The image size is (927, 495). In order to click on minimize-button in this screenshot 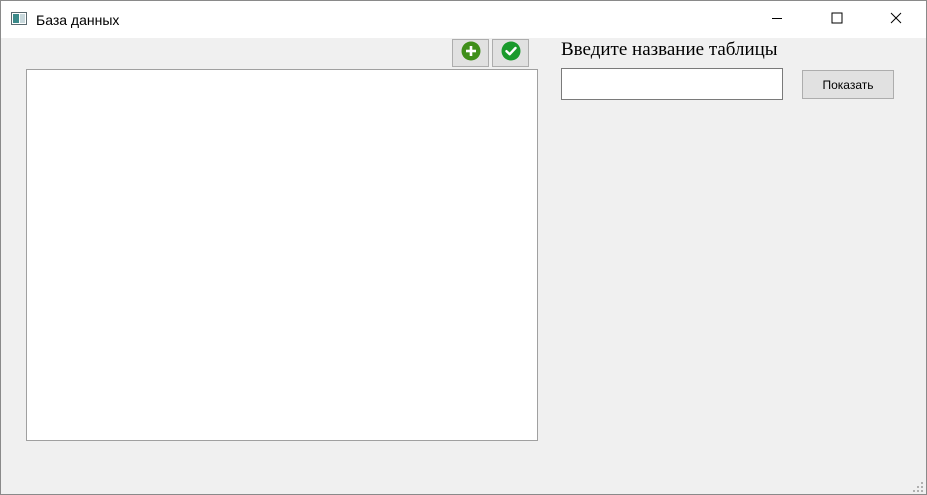, I will do `click(777, 19)`.